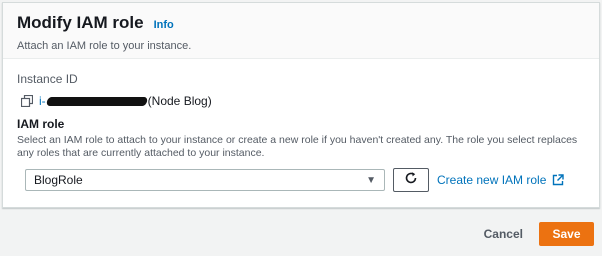  I want to click on refresh-icon, so click(411, 180).